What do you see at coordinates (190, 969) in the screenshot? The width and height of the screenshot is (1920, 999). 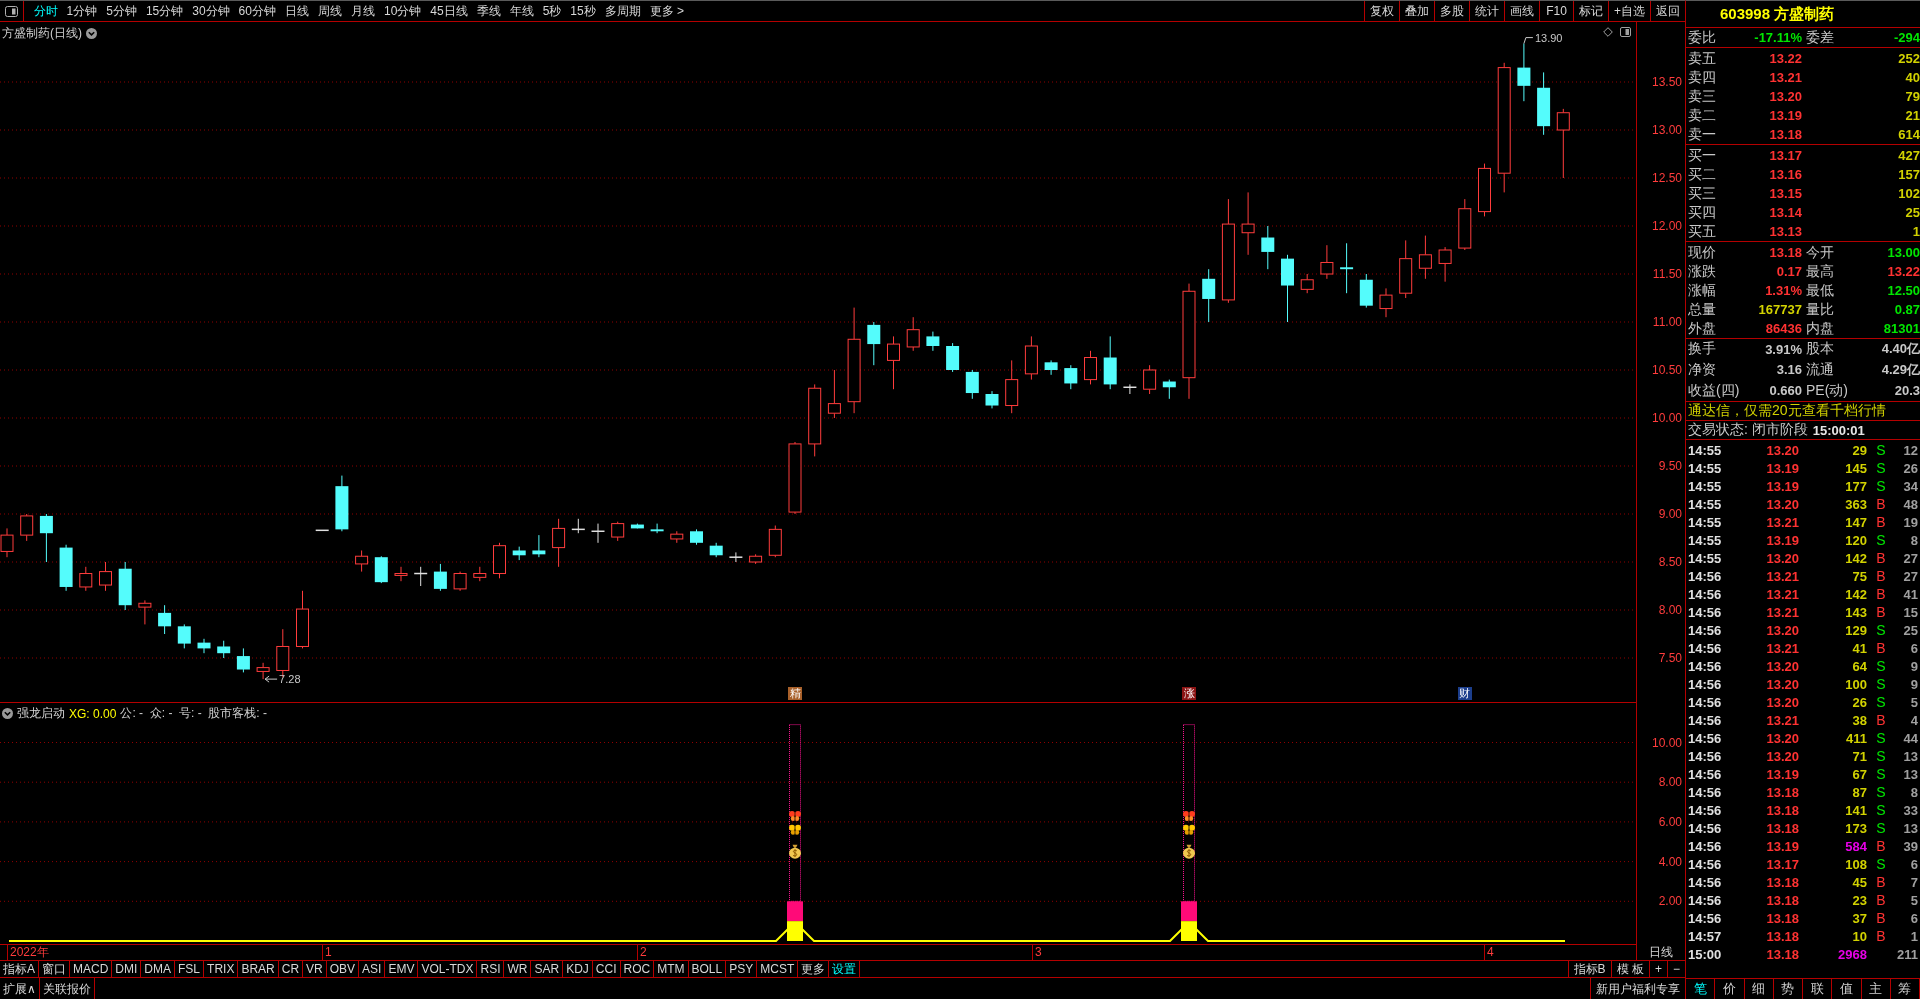 I see `indicator-tab: FSL` at bounding box center [190, 969].